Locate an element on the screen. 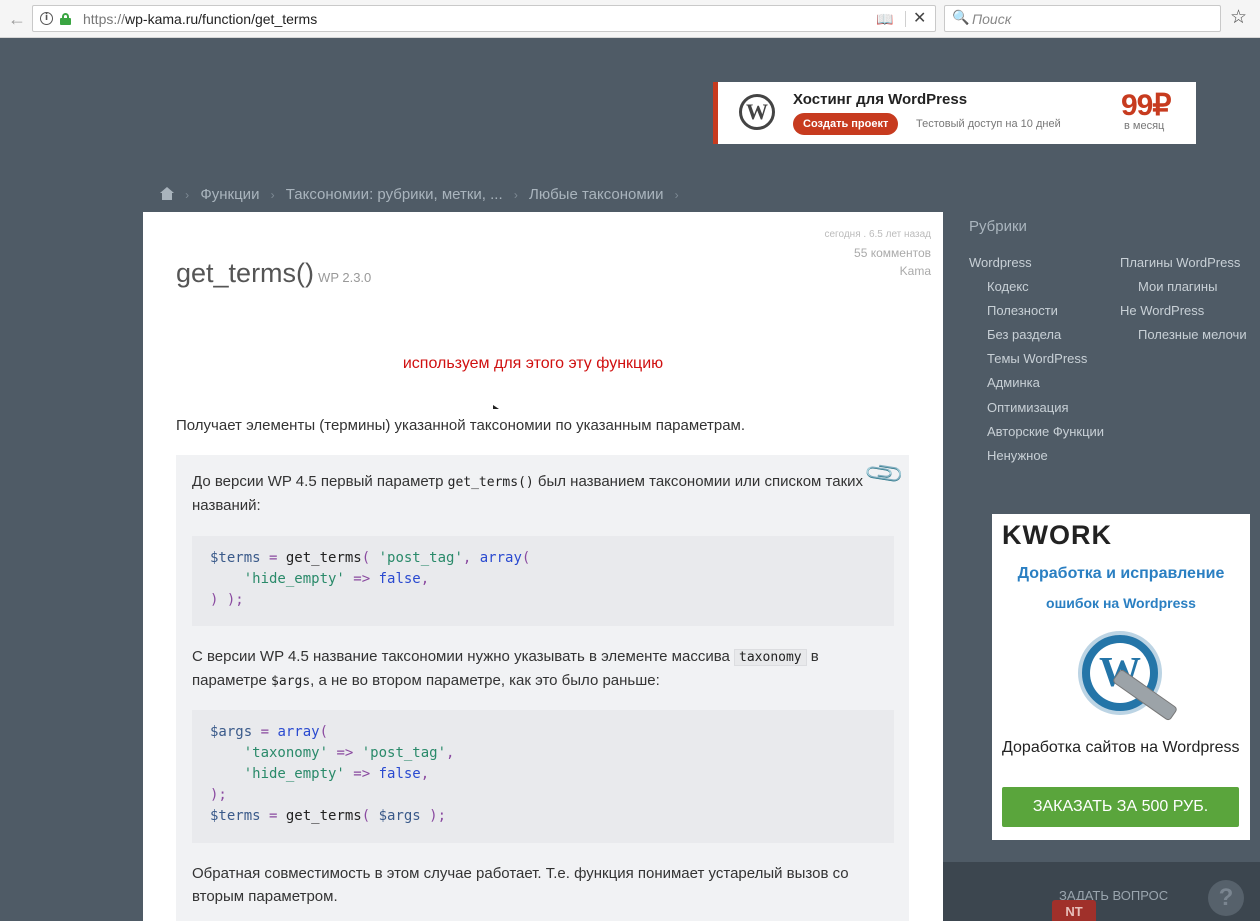 Image resolution: width=1260 pixels, height=921 pixels. rubric-link: Ненужное is located at coordinates (1017, 455).